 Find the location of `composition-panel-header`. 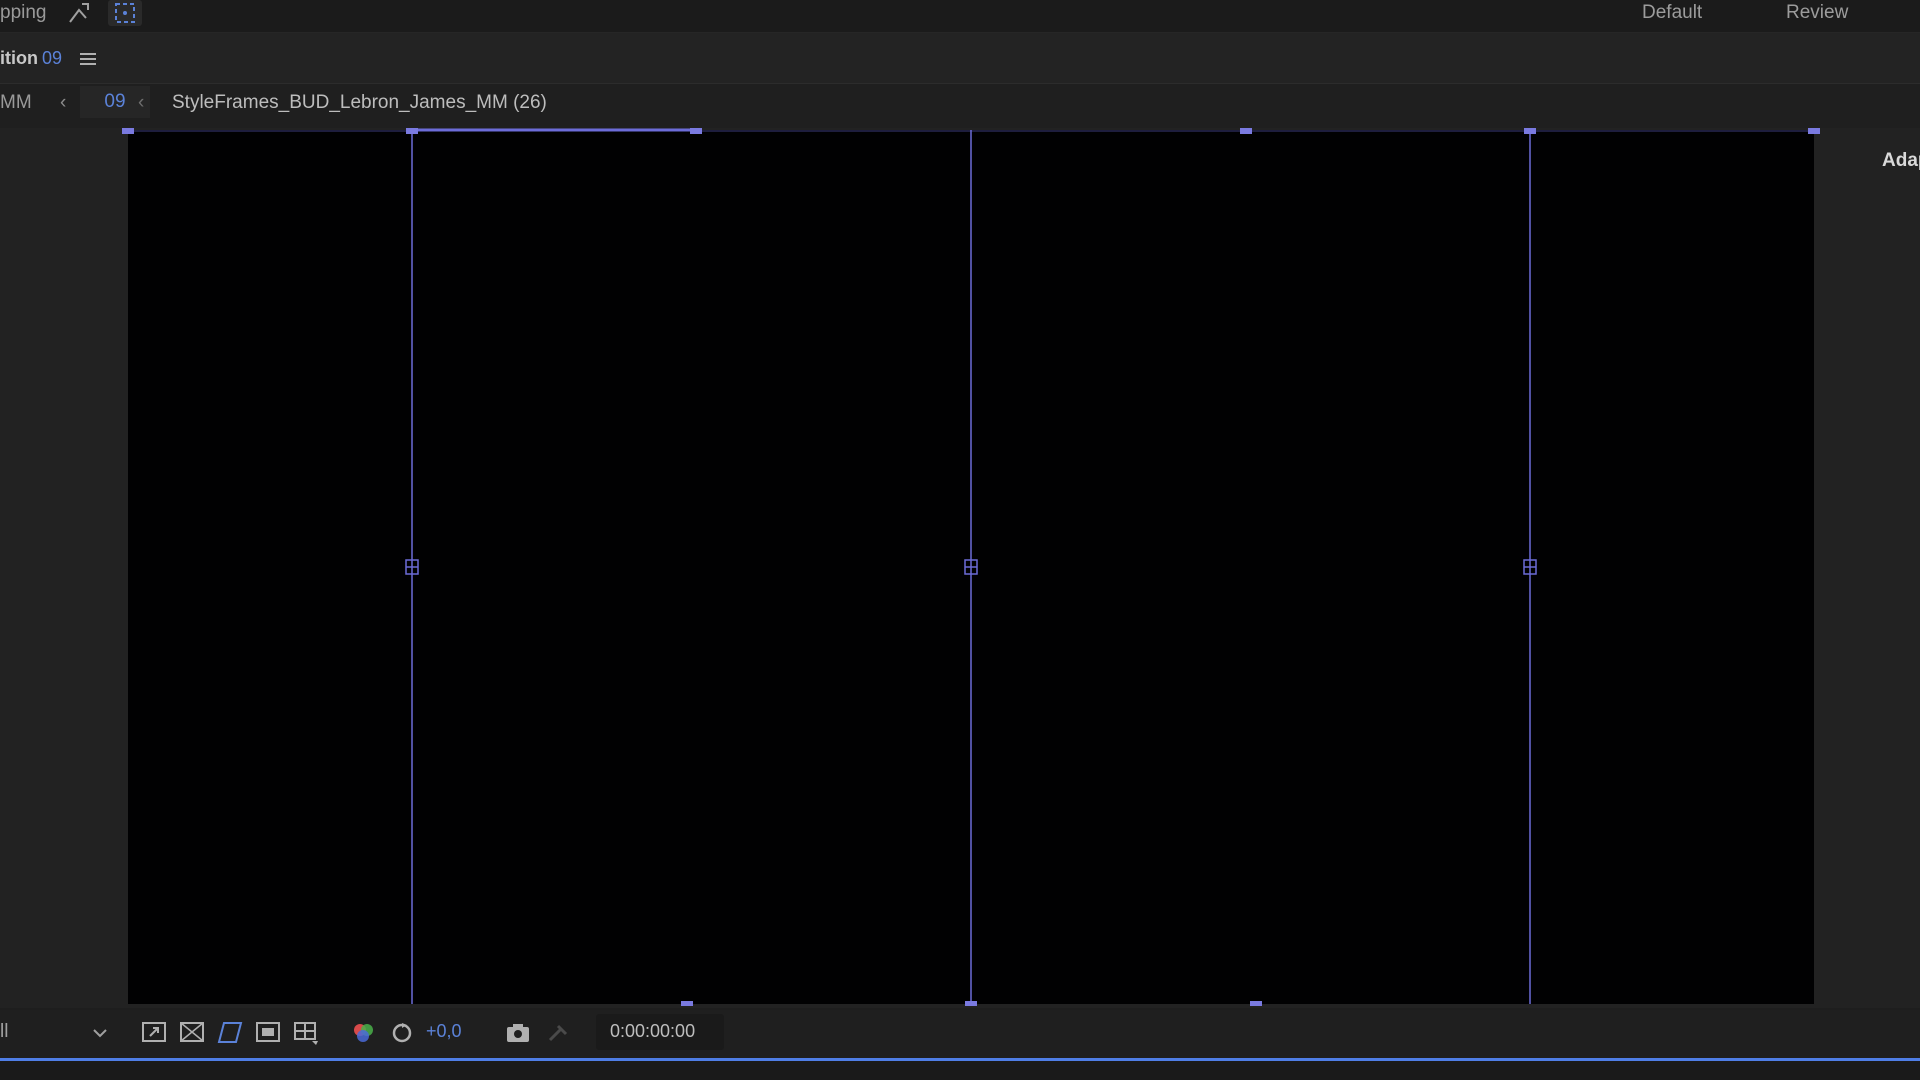

composition-panel-header is located at coordinates (960, 58).